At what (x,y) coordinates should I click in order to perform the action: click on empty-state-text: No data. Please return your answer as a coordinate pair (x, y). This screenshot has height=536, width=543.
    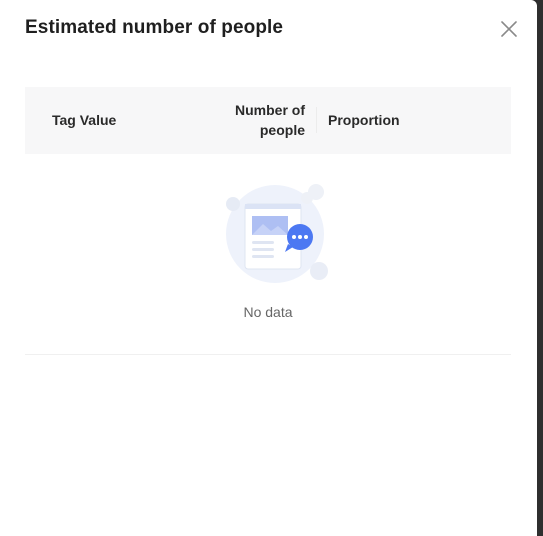
    Looking at the image, I should click on (268, 312).